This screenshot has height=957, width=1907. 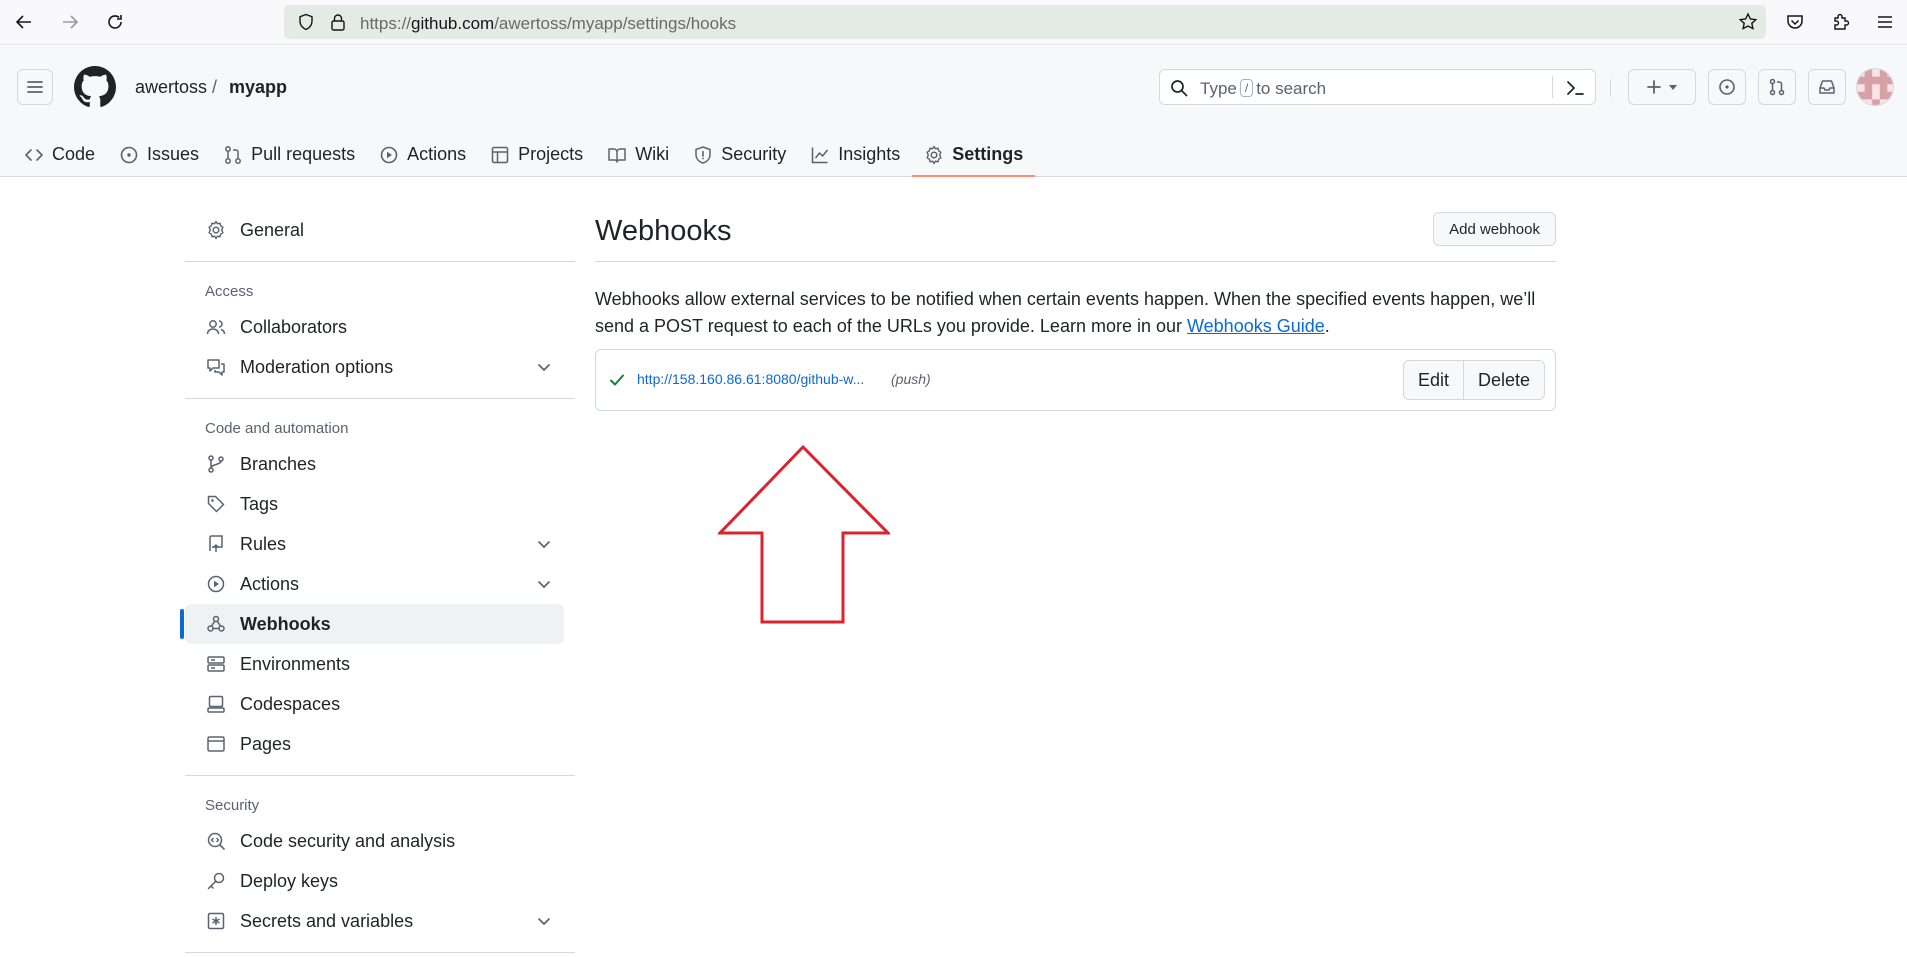 I want to click on tab-label: Settings, so click(x=988, y=154).